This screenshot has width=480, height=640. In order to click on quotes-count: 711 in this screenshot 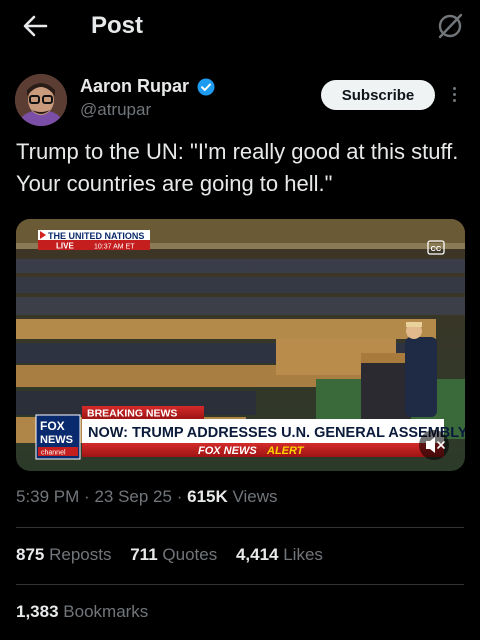, I will do `click(144, 554)`.